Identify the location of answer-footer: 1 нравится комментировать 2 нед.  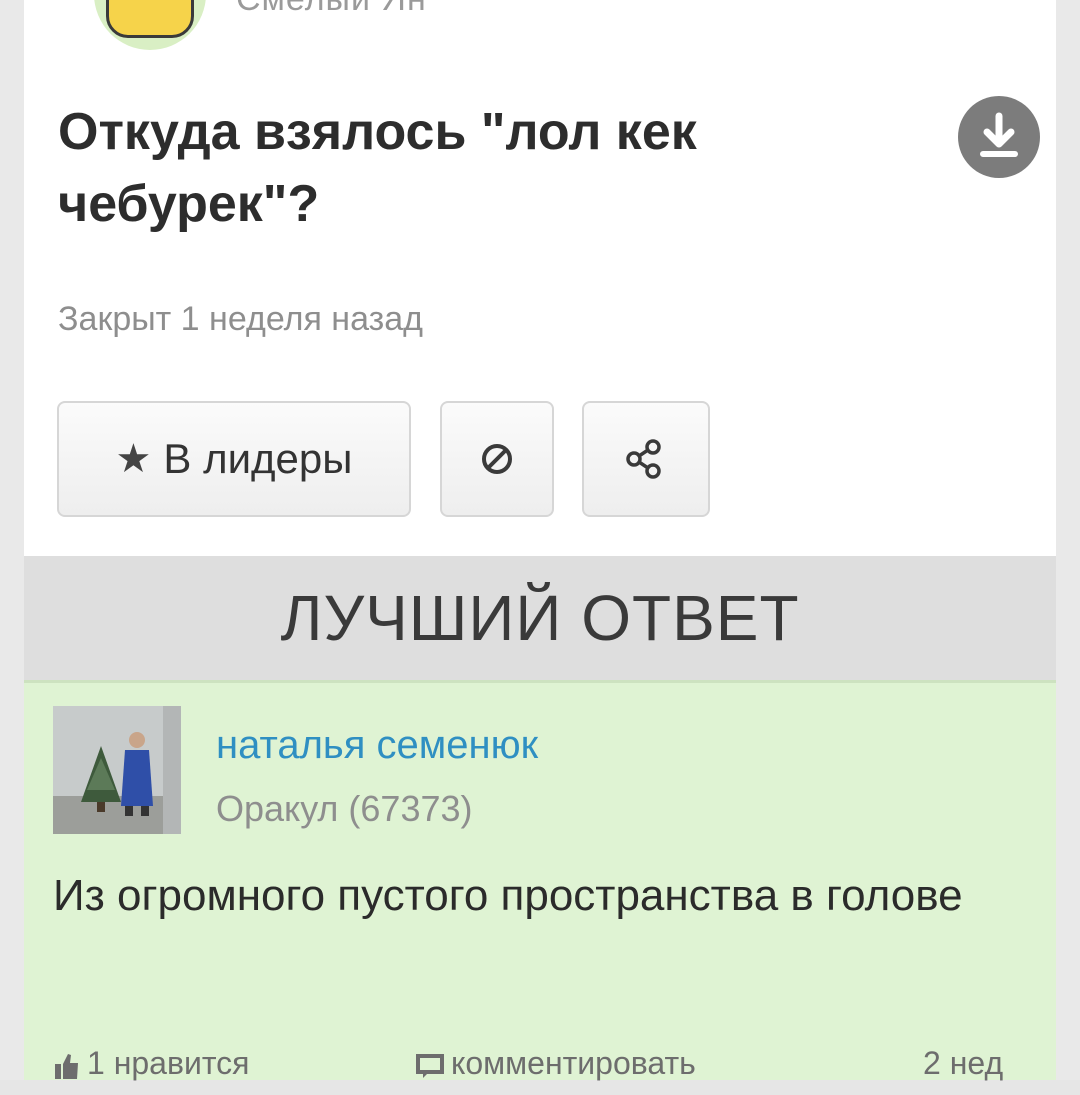
(538, 1070).